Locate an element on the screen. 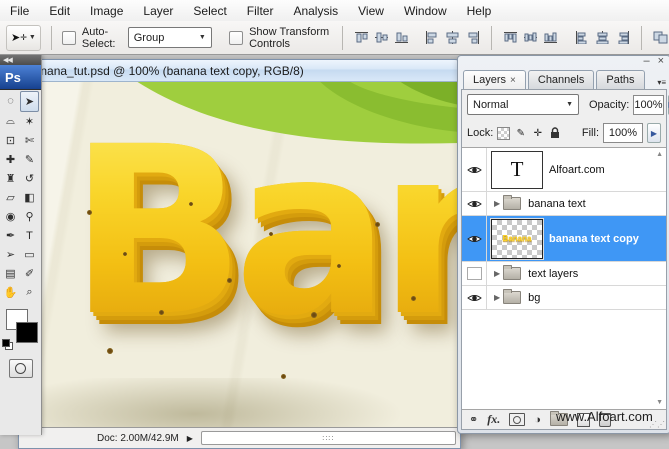 The height and width of the screenshot is (449, 669). align-horizontal-centers-icon is located at coordinates (452, 37).